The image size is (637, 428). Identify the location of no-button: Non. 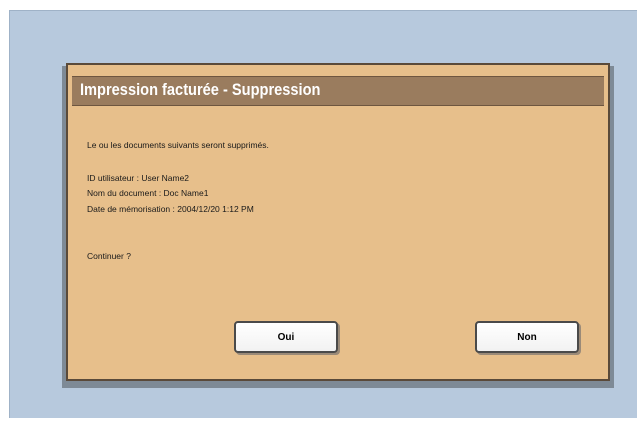
(527, 337).